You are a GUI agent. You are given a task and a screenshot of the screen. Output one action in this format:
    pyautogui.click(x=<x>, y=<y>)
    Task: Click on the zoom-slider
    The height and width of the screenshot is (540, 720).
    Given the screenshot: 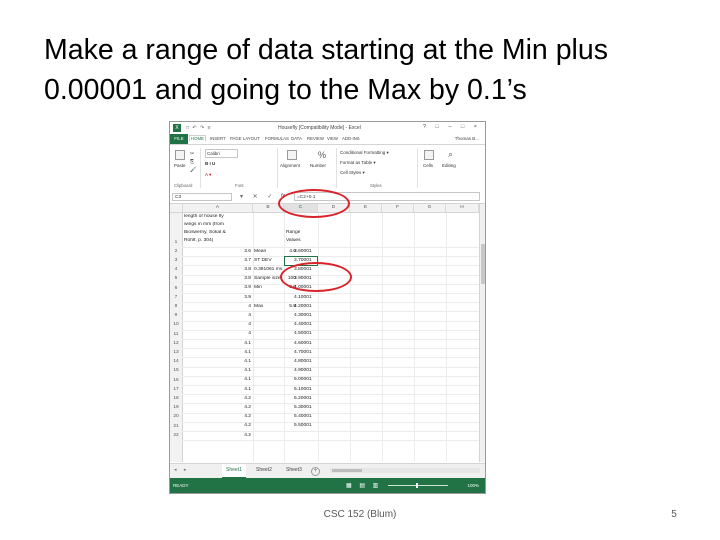 What is the action you would take?
    pyautogui.click(x=418, y=485)
    